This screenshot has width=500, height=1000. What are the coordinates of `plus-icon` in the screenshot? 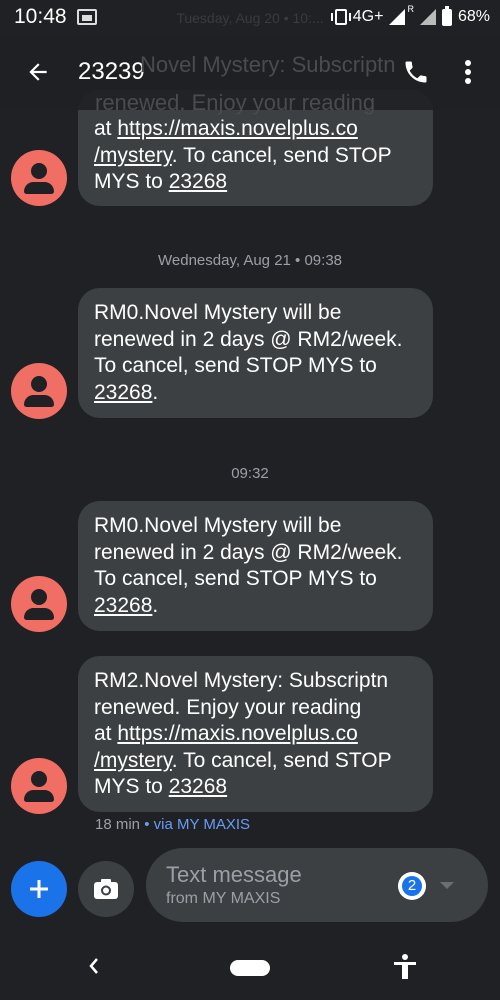 It's located at (39, 889).